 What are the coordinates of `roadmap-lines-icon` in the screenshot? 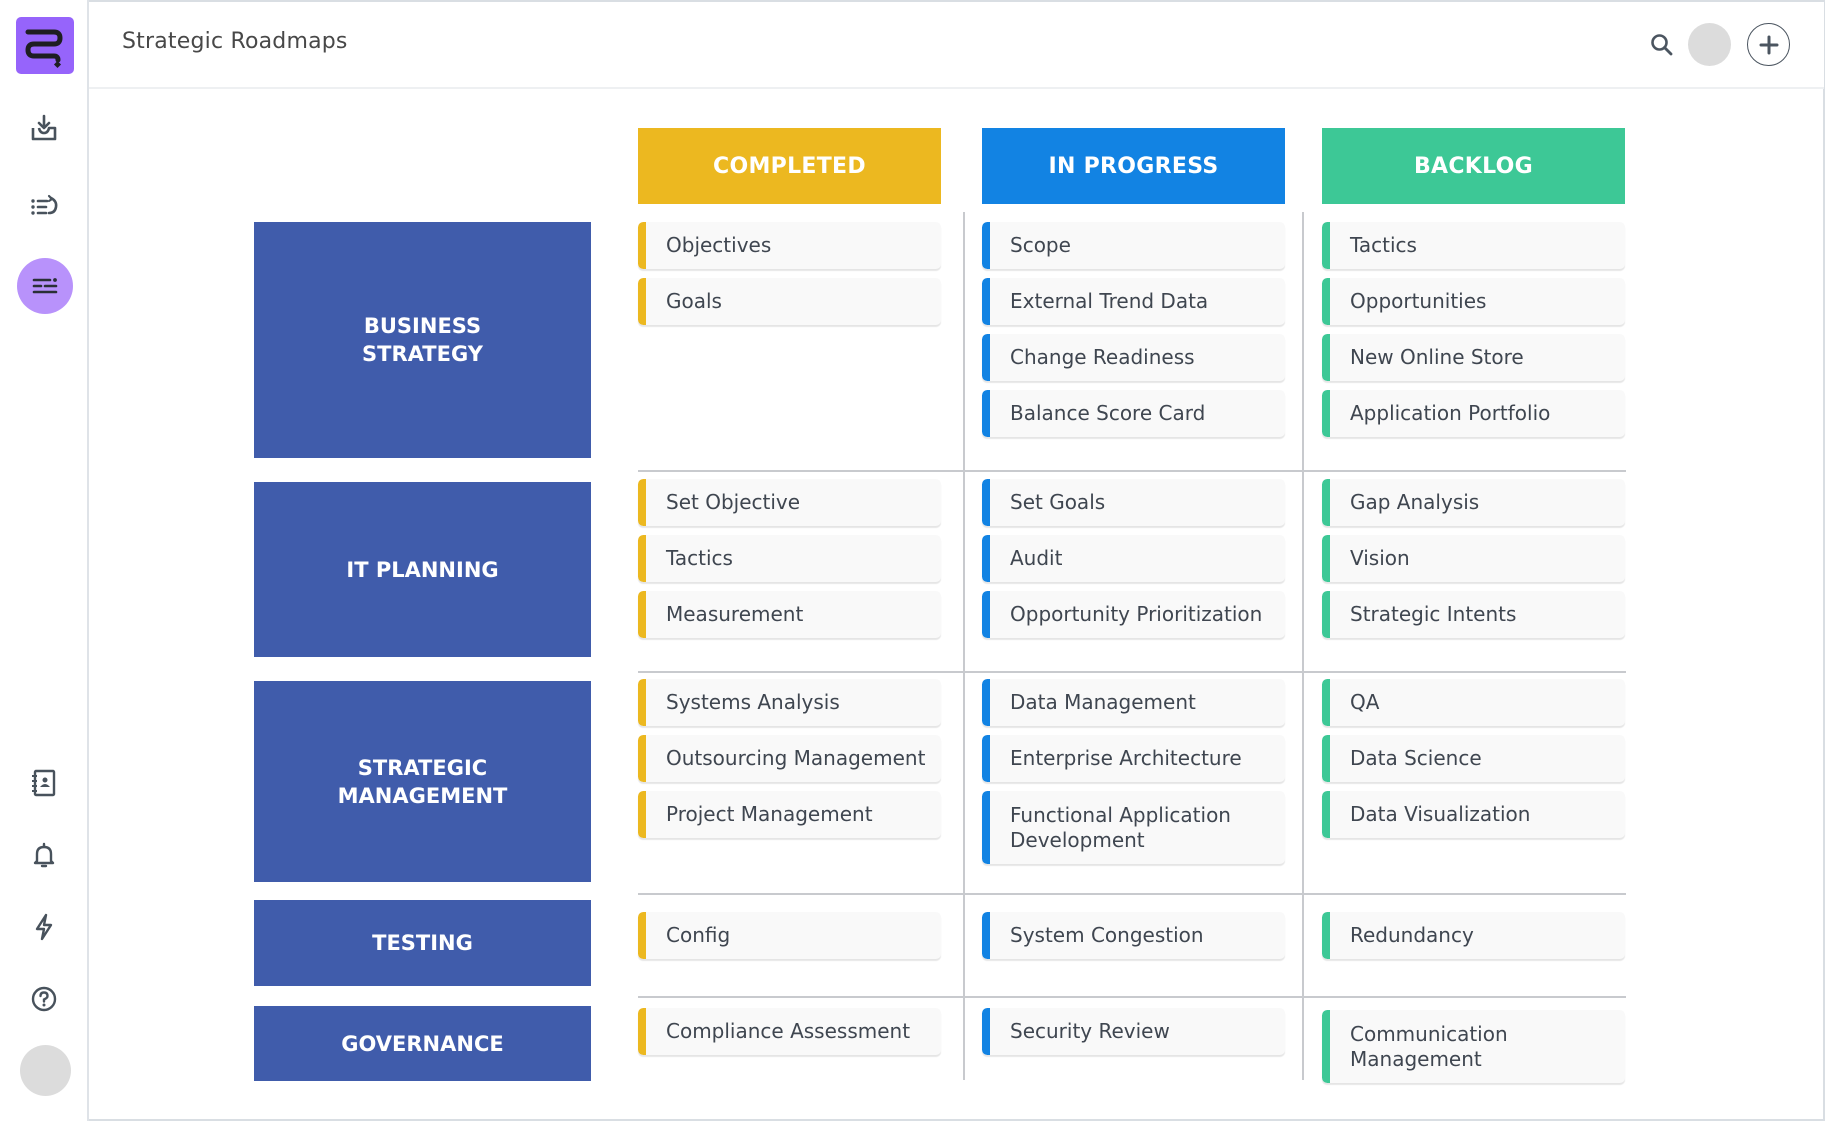 It's located at (45, 286).